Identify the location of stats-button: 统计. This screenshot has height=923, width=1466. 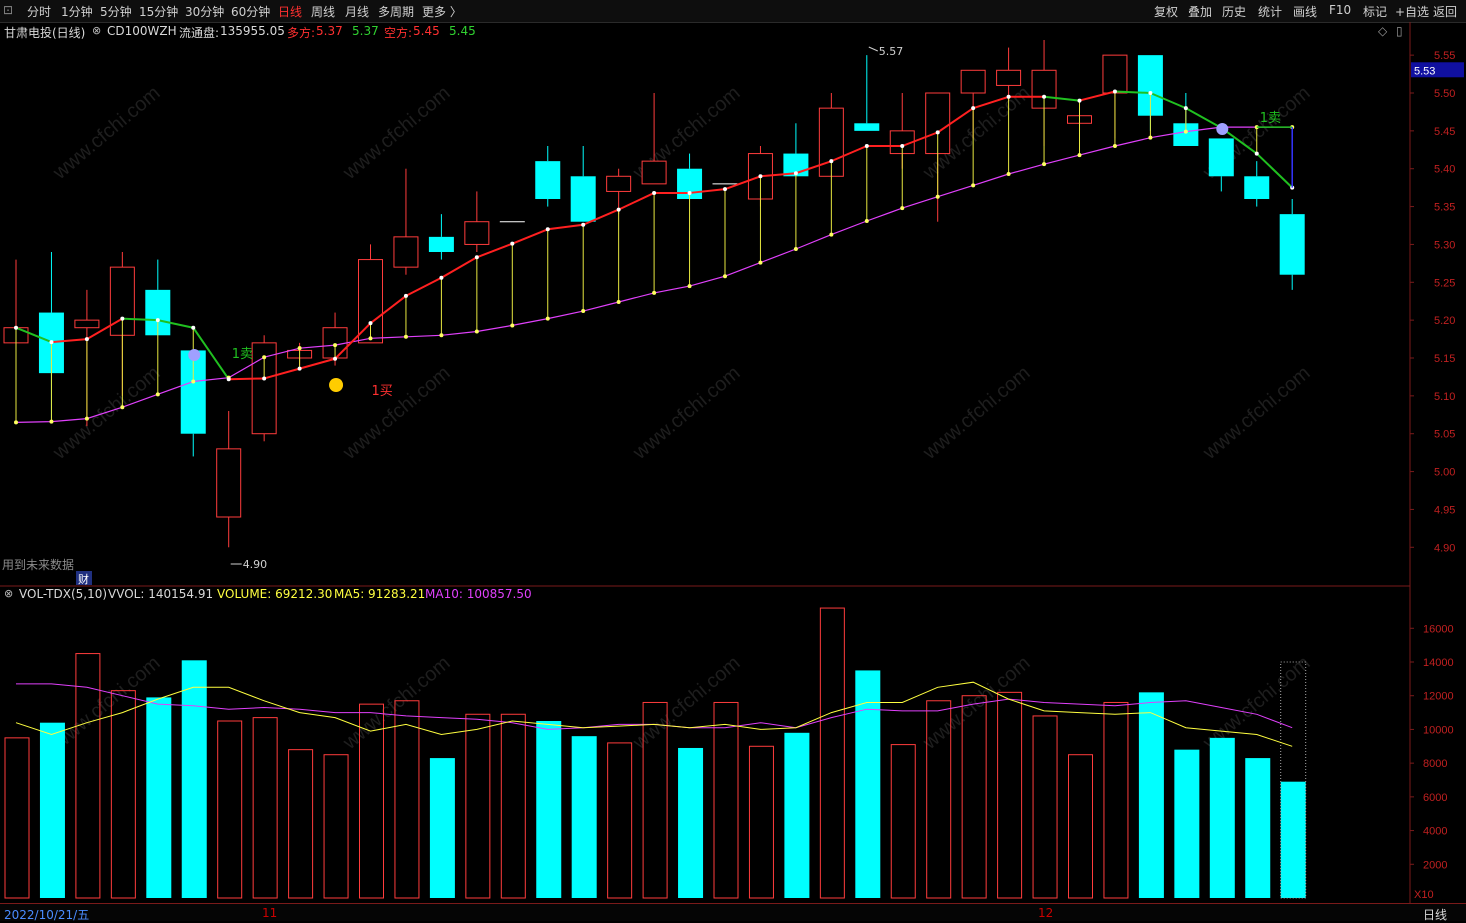
(1270, 11).